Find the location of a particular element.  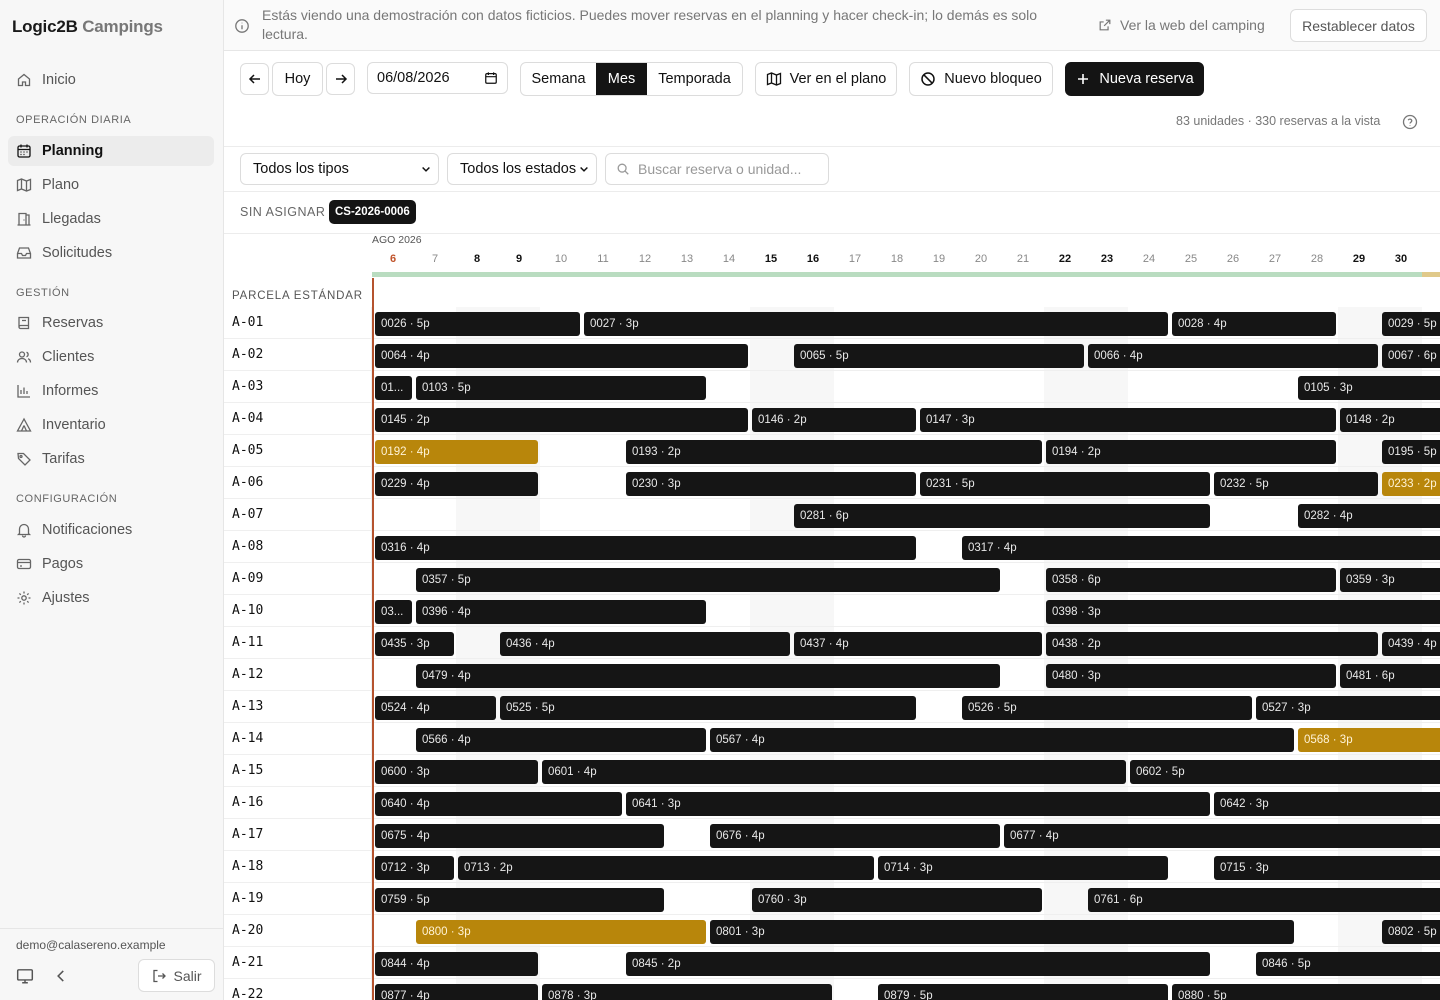

nav-item-plano: Plano is located at coordinates (111, 185).